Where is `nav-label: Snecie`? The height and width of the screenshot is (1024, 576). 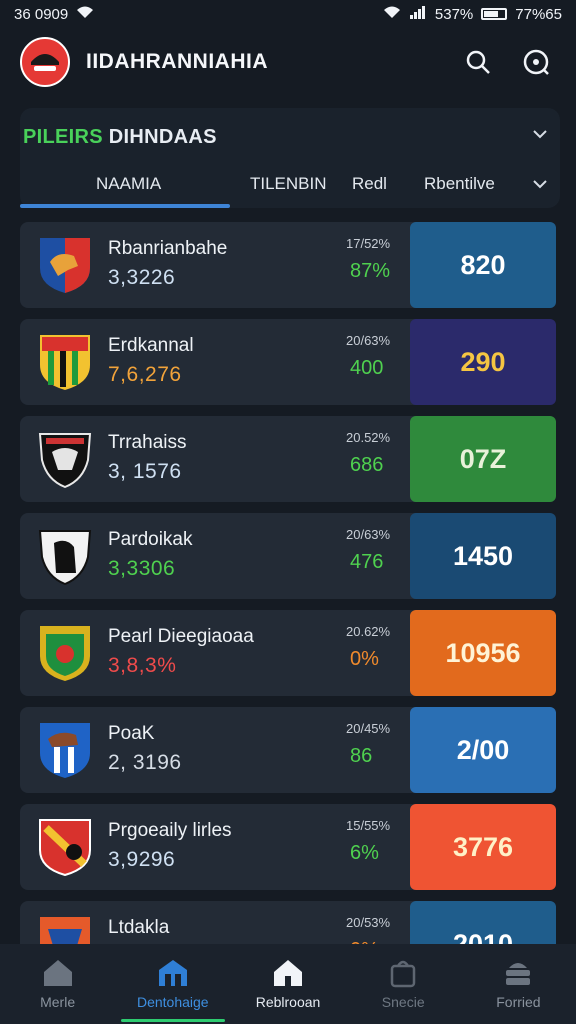 nav-label: Snecie is located at coordinates (403, 1002).